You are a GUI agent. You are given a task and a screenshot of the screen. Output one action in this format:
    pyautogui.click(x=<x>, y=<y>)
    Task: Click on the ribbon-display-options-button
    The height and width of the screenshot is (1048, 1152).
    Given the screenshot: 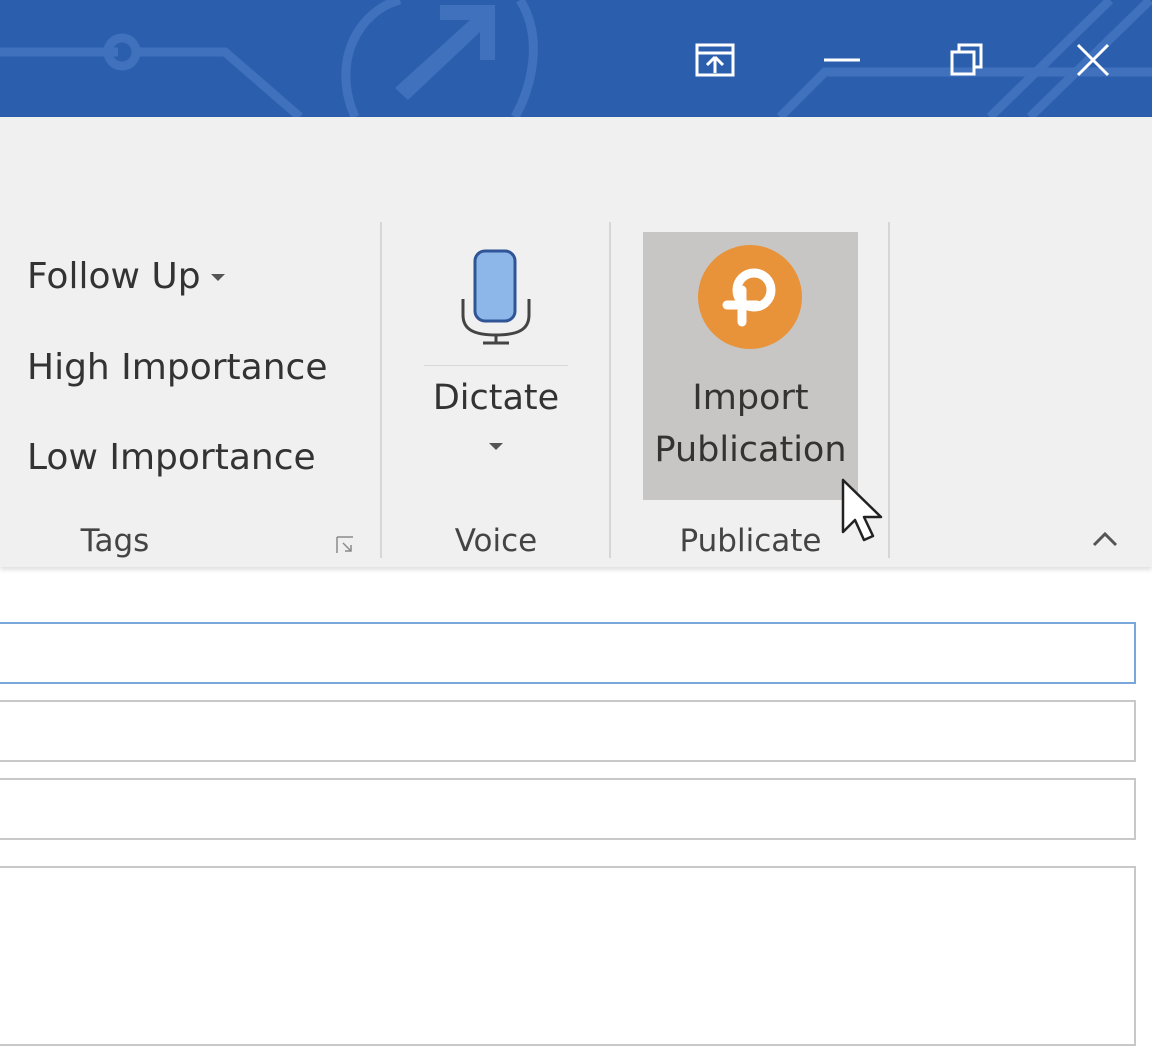 What is the action you would take?
    pyautogui.click(x=715, y=60)
    